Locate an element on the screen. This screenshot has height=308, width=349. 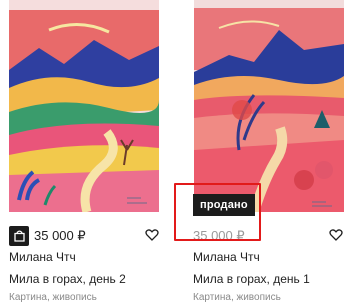
sold-badge: продано is located at coordinates (224, 205).